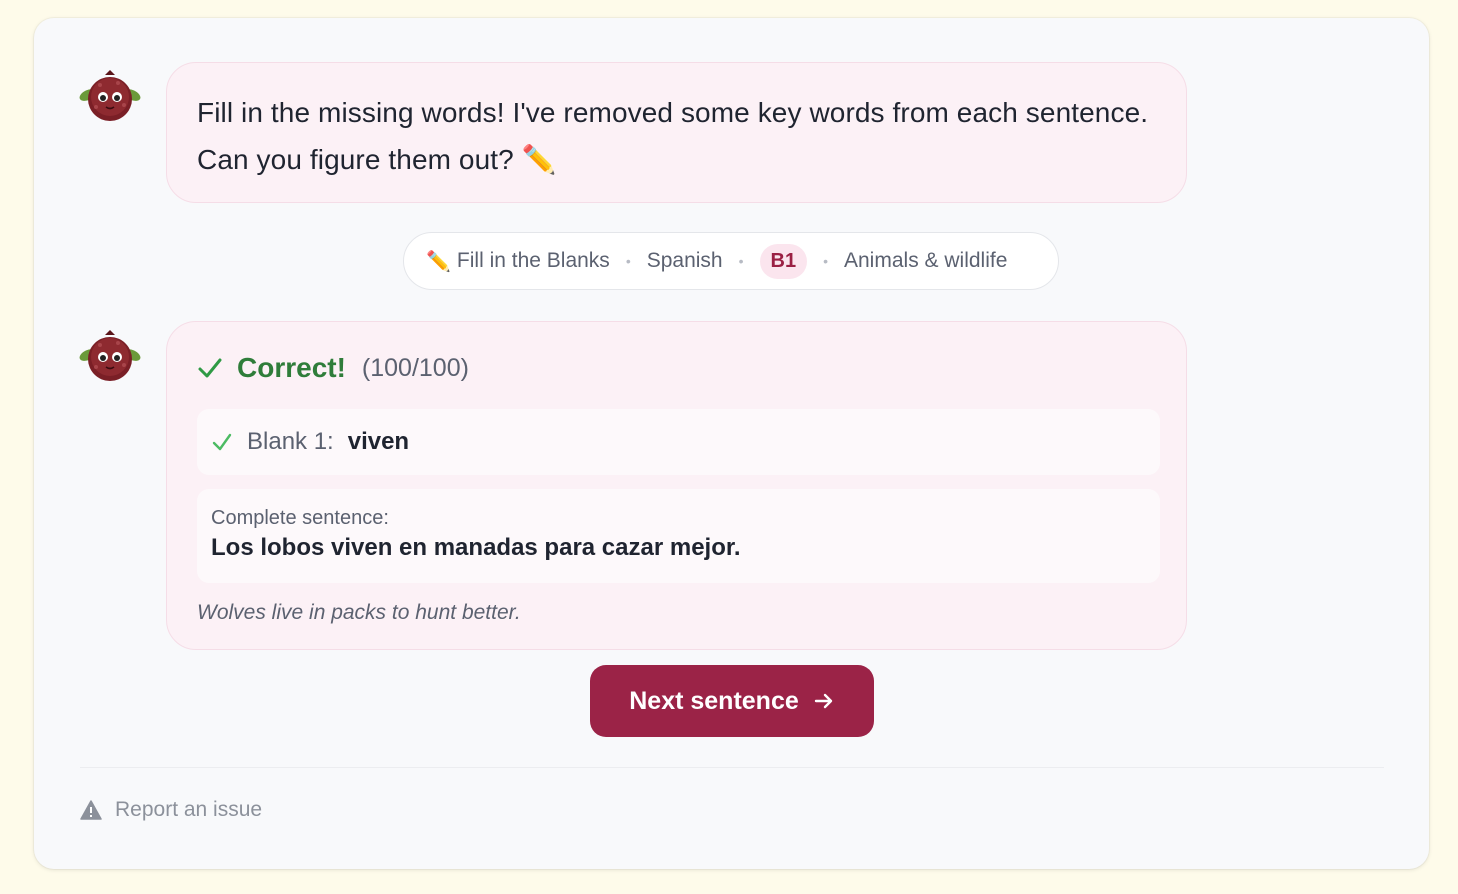  What do you see at coordinates (189, 809) in the screenshot?
I see `report-issue-label: Report an issue` at bounding box center [189, 809].